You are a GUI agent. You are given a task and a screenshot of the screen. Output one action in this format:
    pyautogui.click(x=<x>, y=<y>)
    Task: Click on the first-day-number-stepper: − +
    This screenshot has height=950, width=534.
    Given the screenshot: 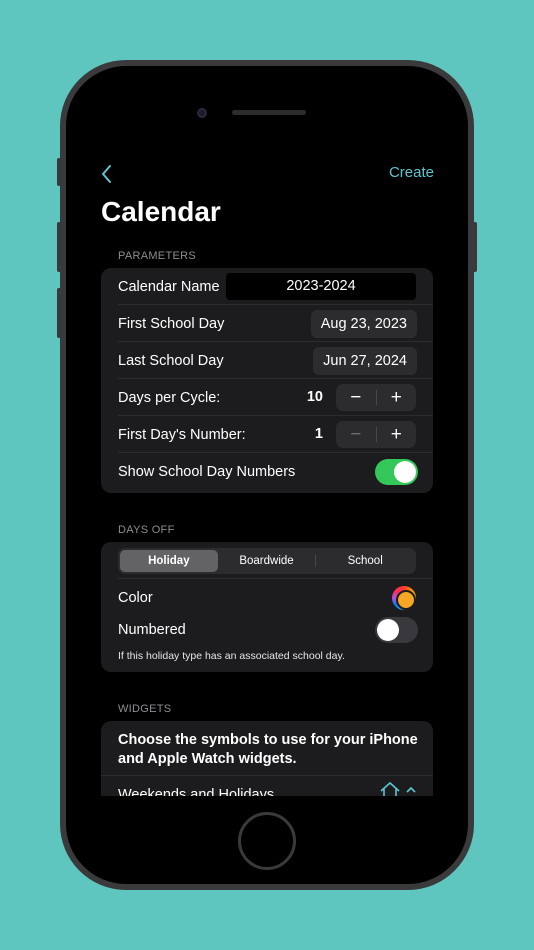 What is the action you would take?
    pyautogui.click(x=376, y=434)
    